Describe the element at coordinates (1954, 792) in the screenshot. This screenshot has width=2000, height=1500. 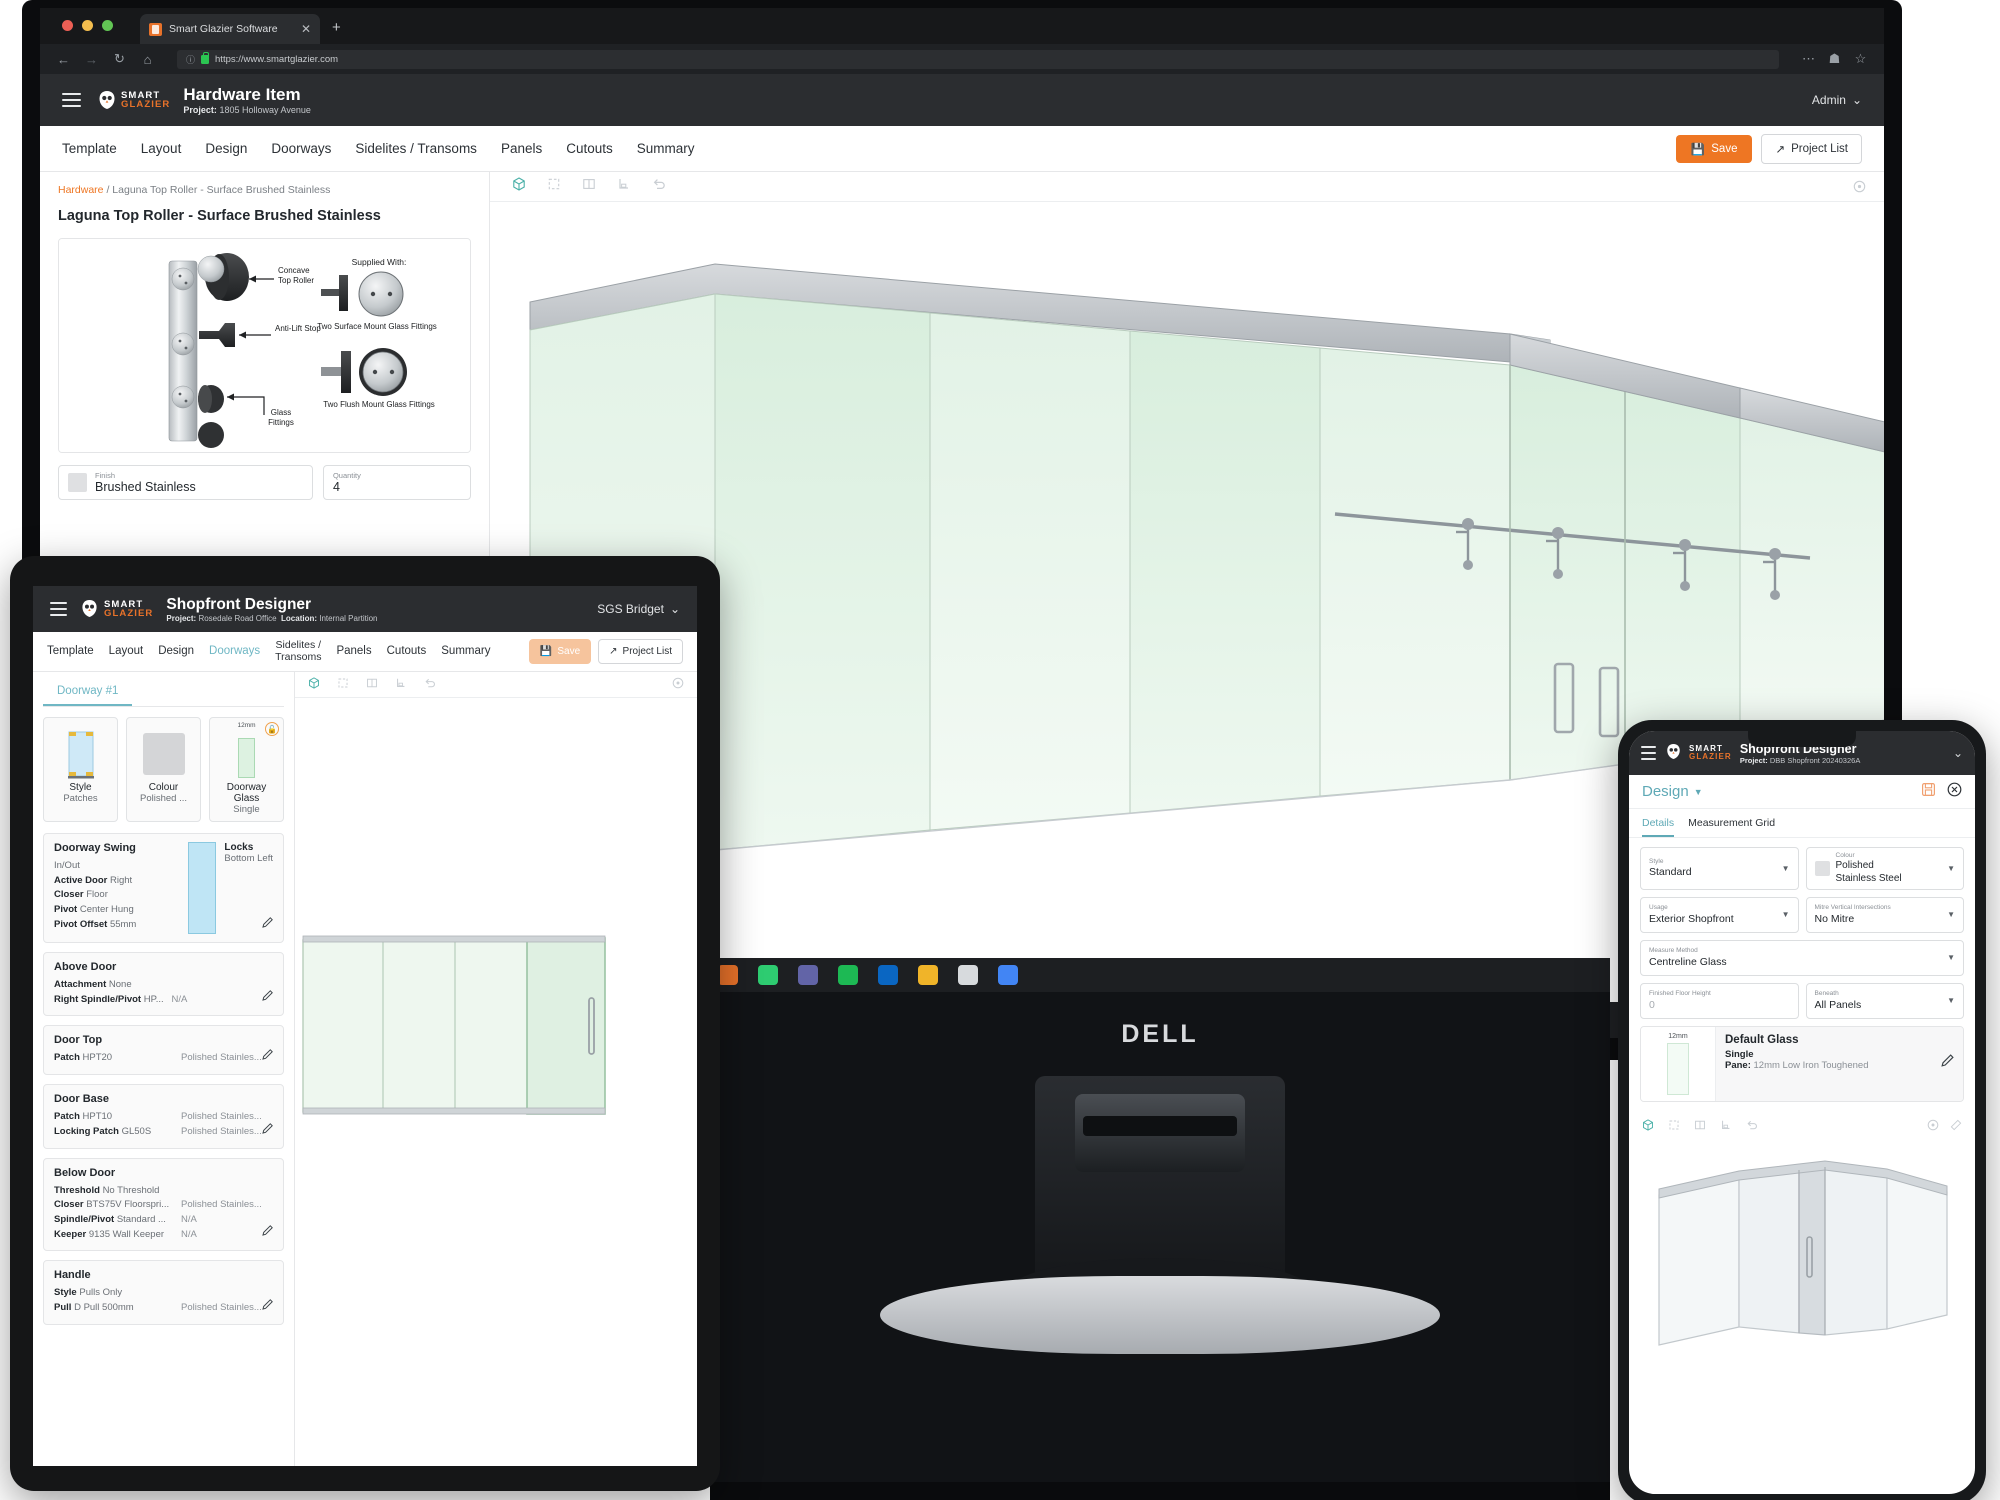
I see `close-icon` at that location.